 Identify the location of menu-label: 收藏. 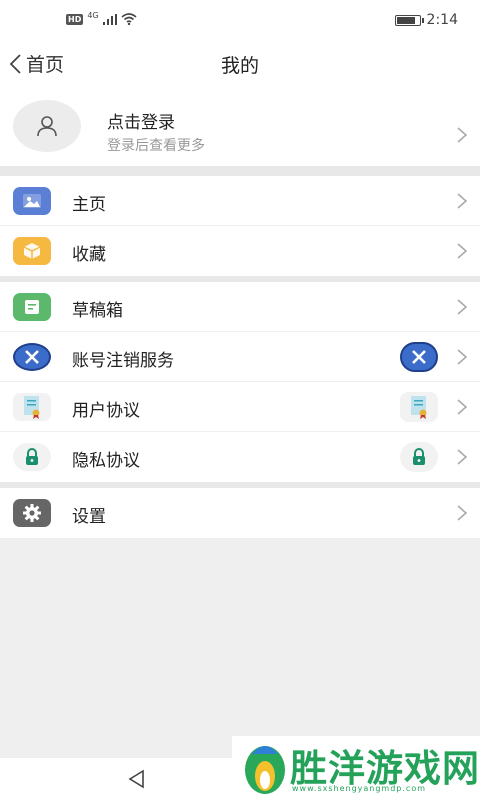
(89, 255).